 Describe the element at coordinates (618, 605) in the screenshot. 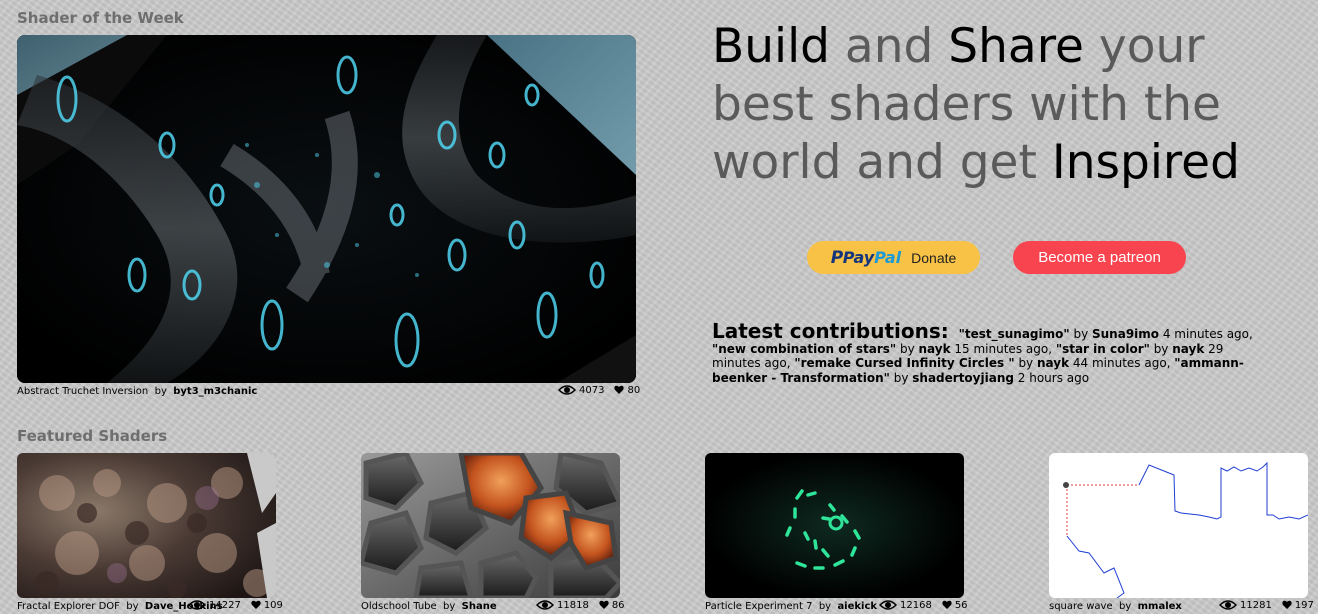

I see `likes-count: 86` at that location.